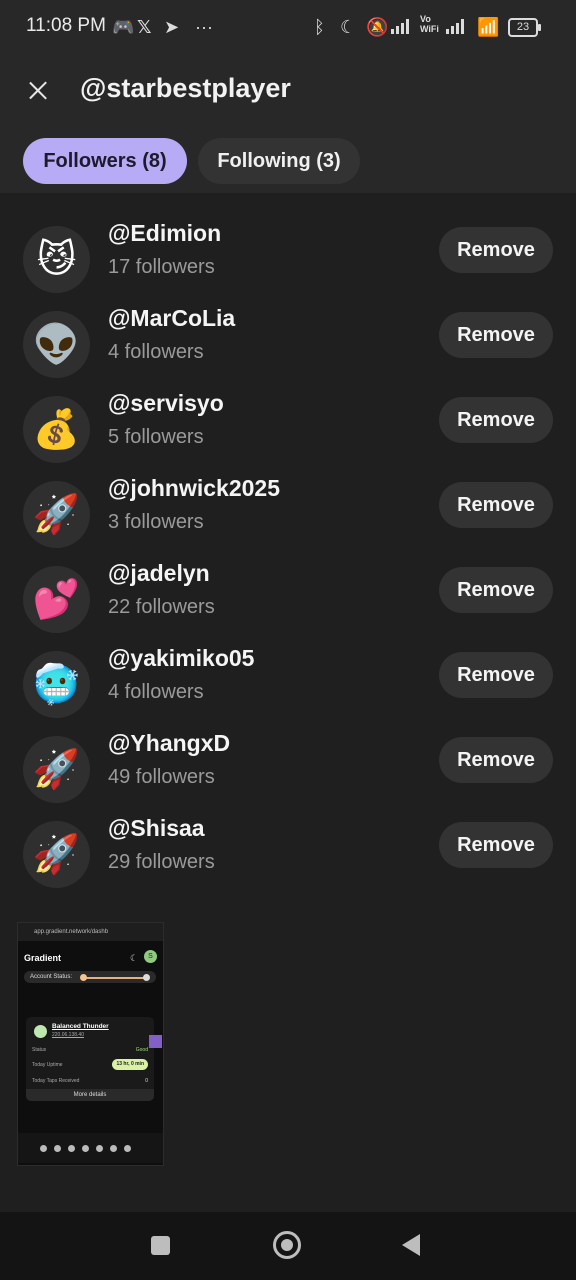 The image size is (576, 1280). What do you see at coordinates (90, 1095) in the screenshot?
I see `more-details-button: More details` at bounding box center [90, 1095].